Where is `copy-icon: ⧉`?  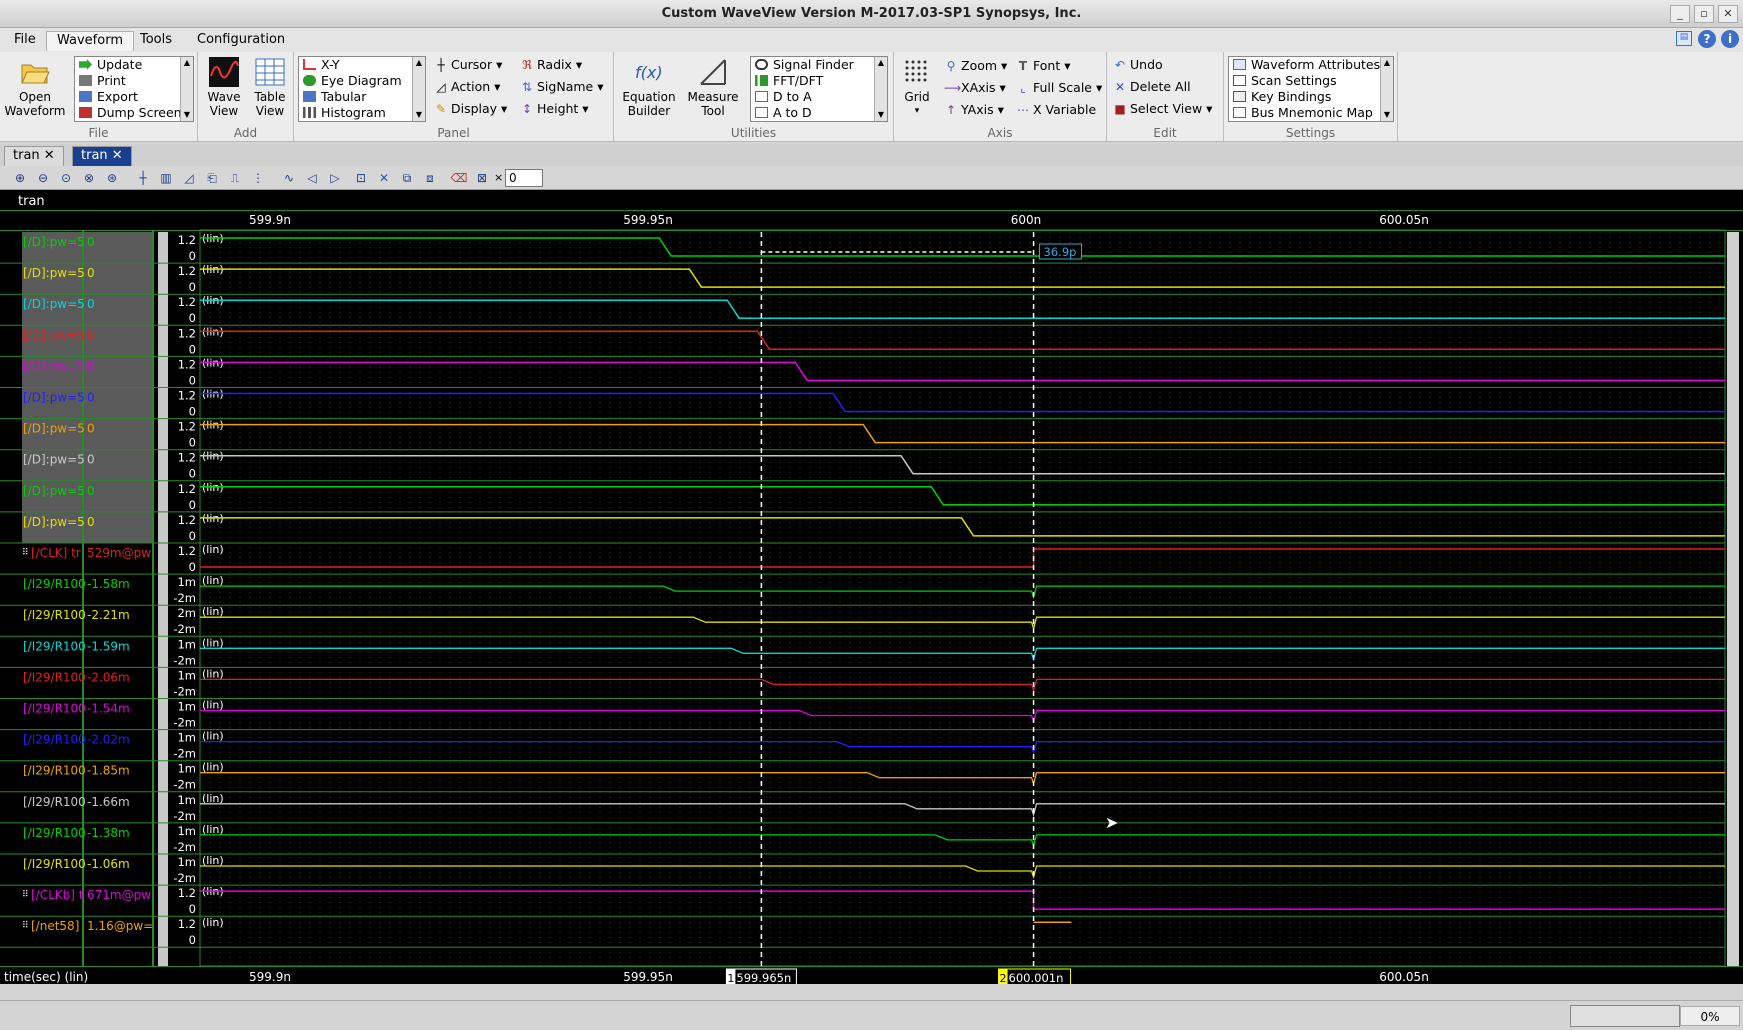 copy-icon: ⧉ is located at coordinates (407, 178).